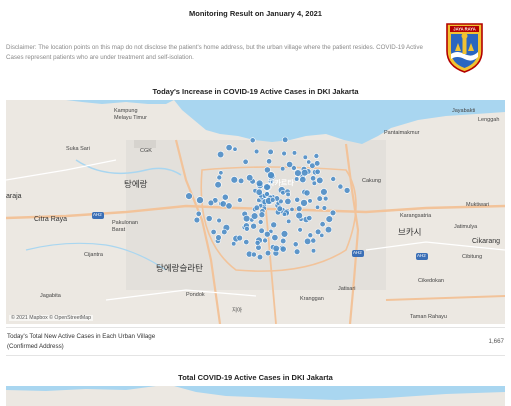 The width and height of the screenshot is (511, 406). What do you see at coordinates (255, 396) in the screenshot?
I see `total-cases-map` at bounding box center [255, 396].